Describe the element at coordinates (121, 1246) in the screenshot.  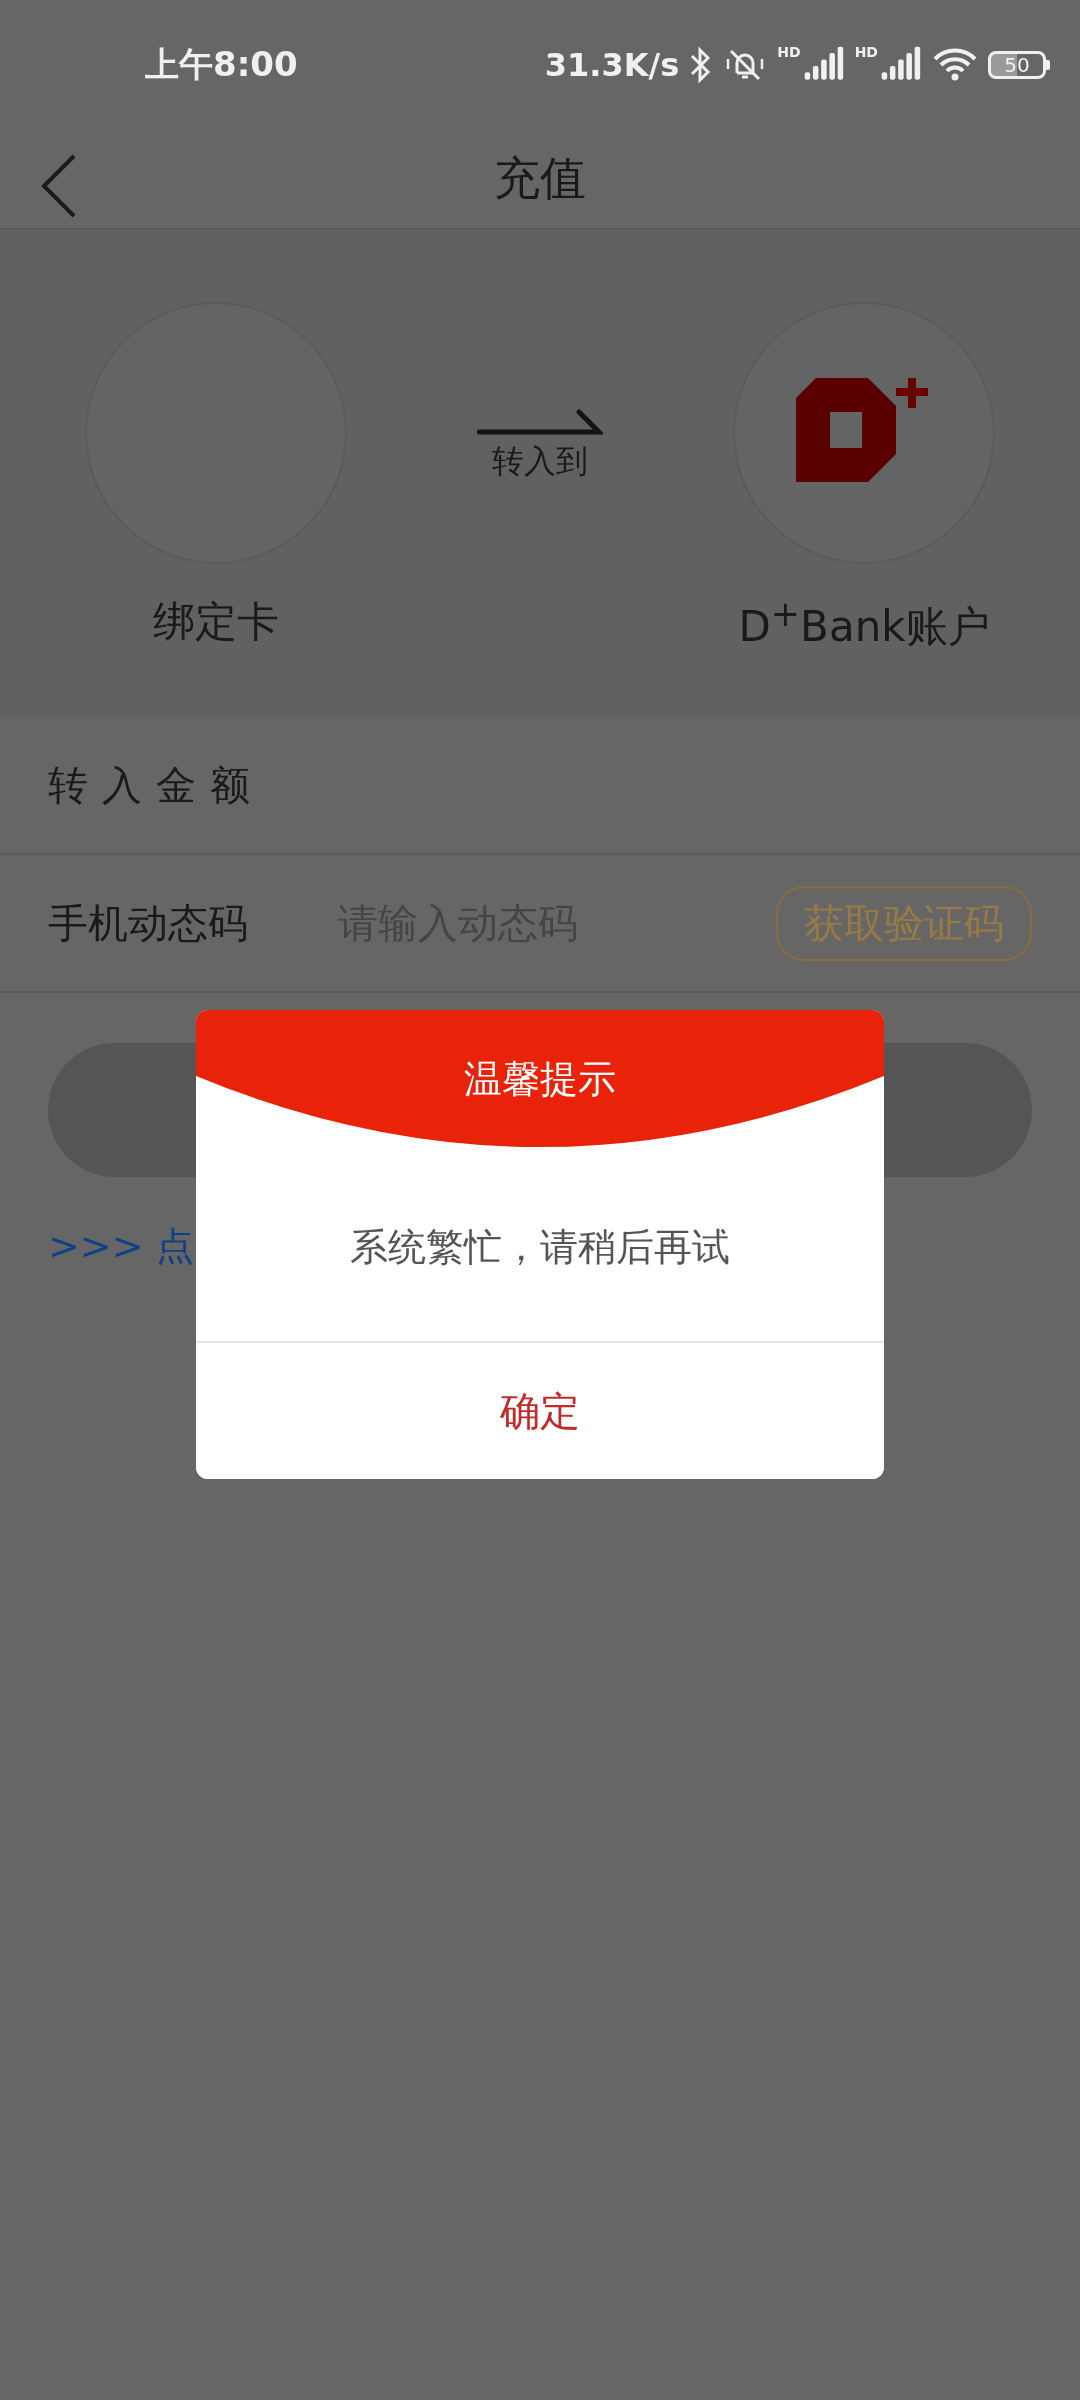
I see `help-link: >>> 点` at that location.